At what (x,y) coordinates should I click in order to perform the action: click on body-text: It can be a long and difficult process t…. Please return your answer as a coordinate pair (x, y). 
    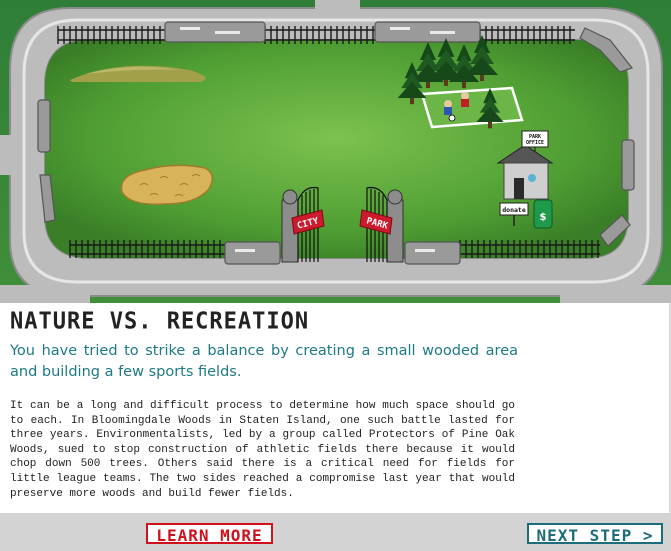
    Looking at the image, I should click on (262, 450).